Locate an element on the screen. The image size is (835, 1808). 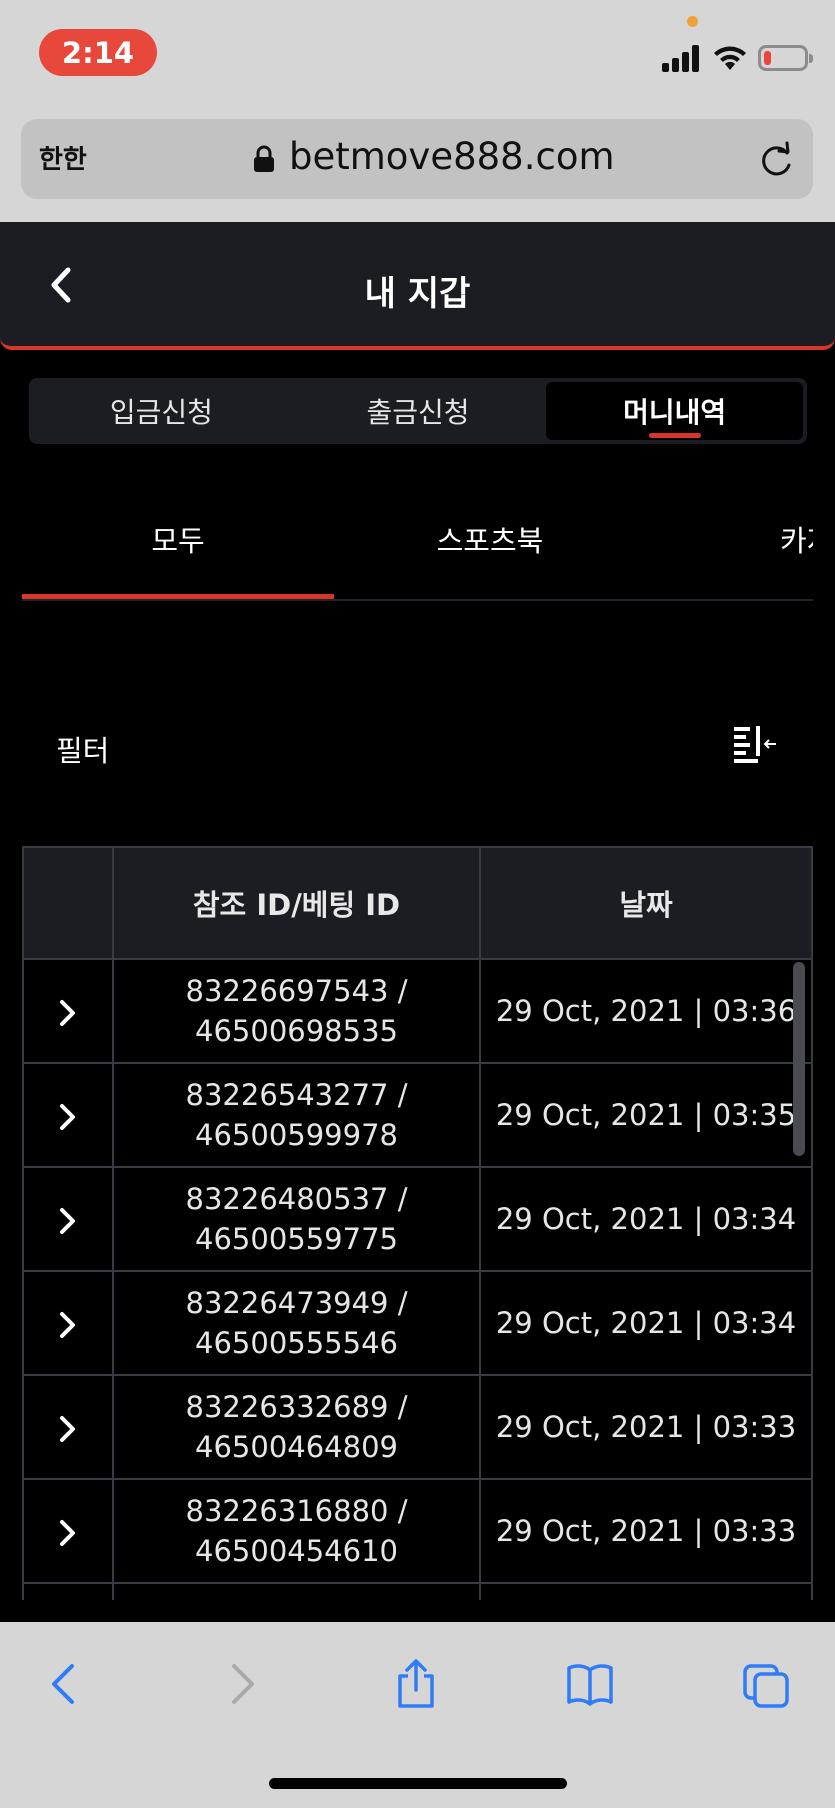
wallet-segment-tabs: 입금신청 출금신청 머니내역 is located at coordinates (418, 411).